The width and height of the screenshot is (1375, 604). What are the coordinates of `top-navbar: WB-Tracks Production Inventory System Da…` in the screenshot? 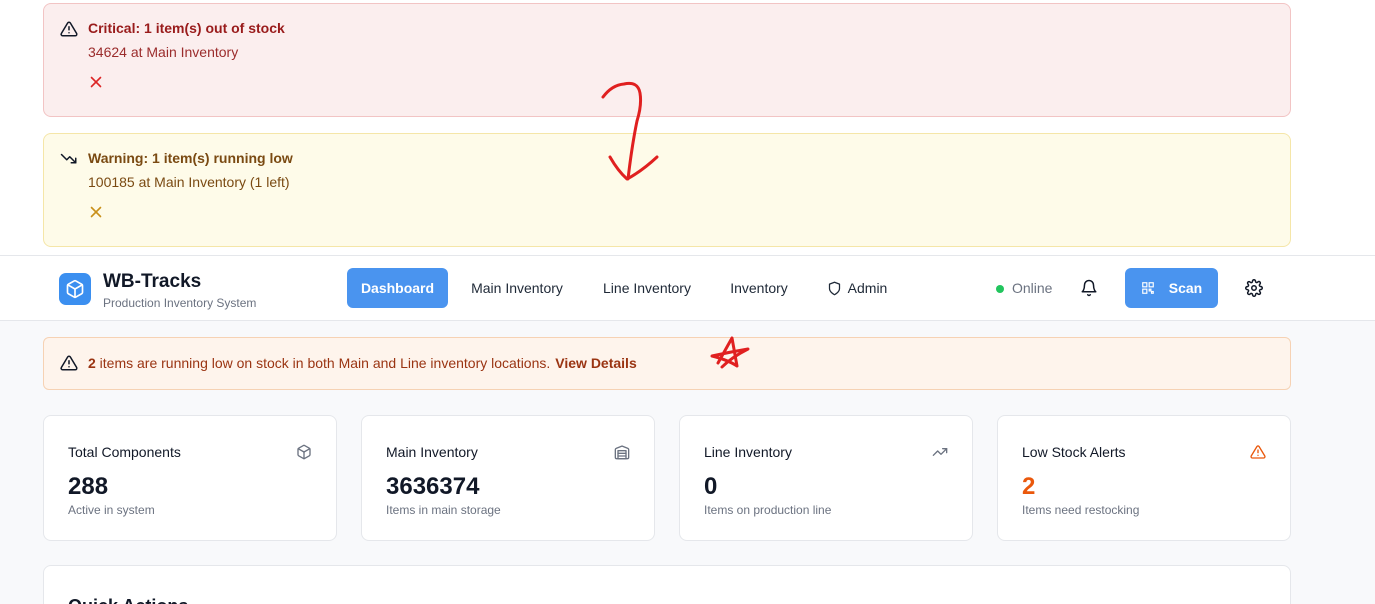 It's located at (687, 288).